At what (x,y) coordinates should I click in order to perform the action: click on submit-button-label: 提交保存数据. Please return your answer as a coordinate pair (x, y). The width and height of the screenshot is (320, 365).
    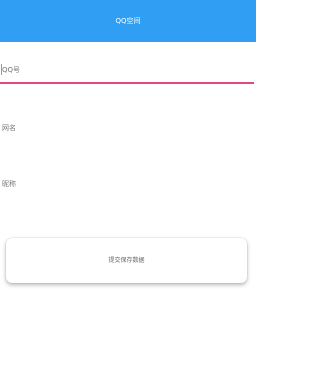
    Looking at the image, I should click on (126, 260).